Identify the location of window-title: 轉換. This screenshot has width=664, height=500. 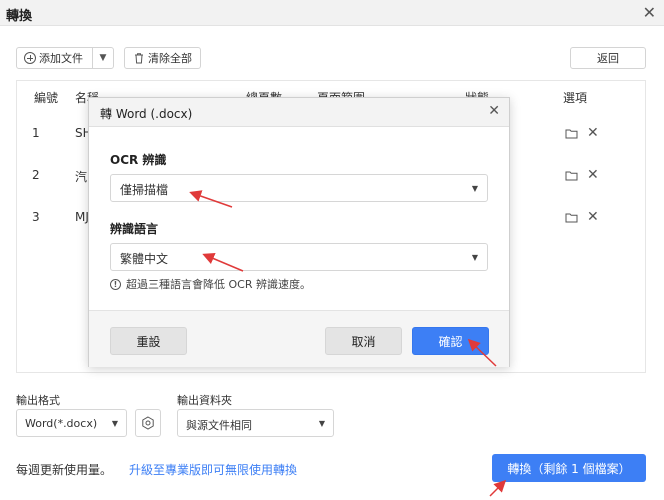
(19, 16).